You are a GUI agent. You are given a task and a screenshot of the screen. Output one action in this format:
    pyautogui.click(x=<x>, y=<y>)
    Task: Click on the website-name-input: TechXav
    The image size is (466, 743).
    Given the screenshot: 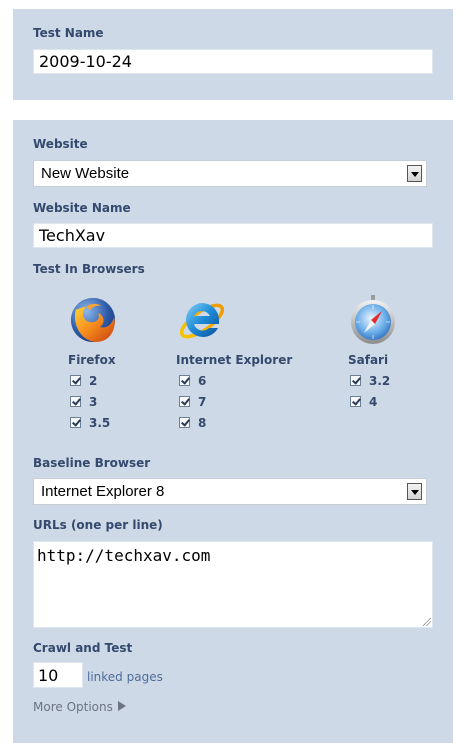 What is the action you would take?
    pyautogui.click(x=233, y=235)
    